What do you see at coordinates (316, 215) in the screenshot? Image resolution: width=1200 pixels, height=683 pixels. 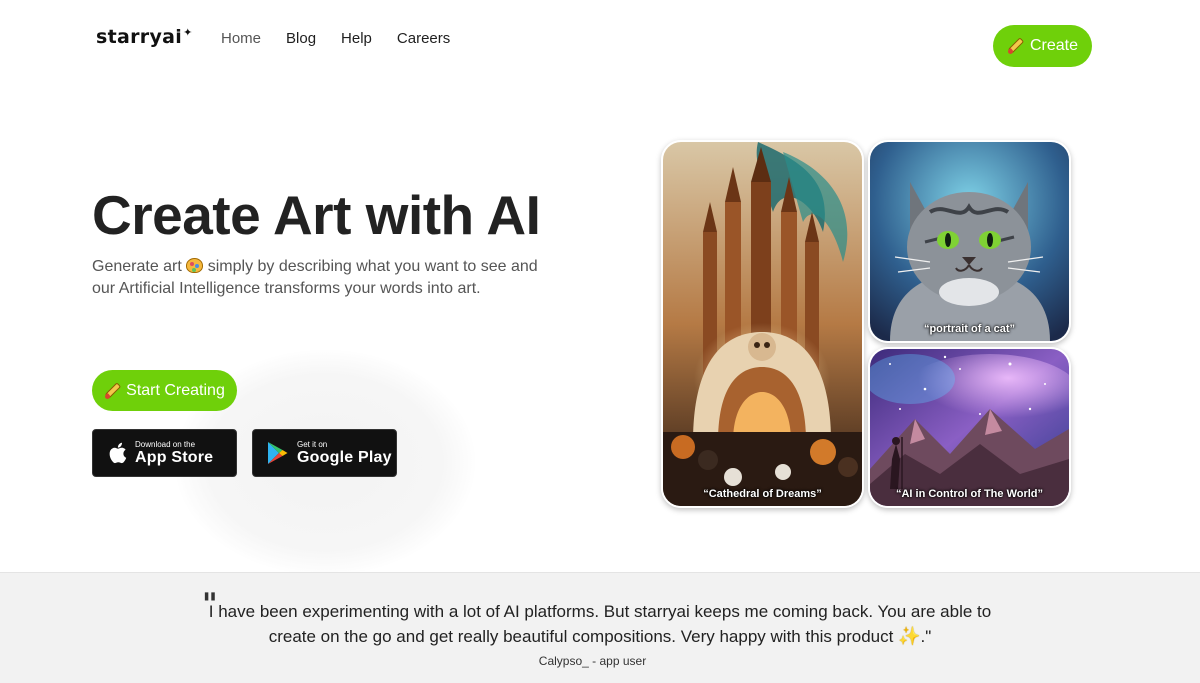 I see `hero-title: Create Art with AI` at bounding box center [316, 215].